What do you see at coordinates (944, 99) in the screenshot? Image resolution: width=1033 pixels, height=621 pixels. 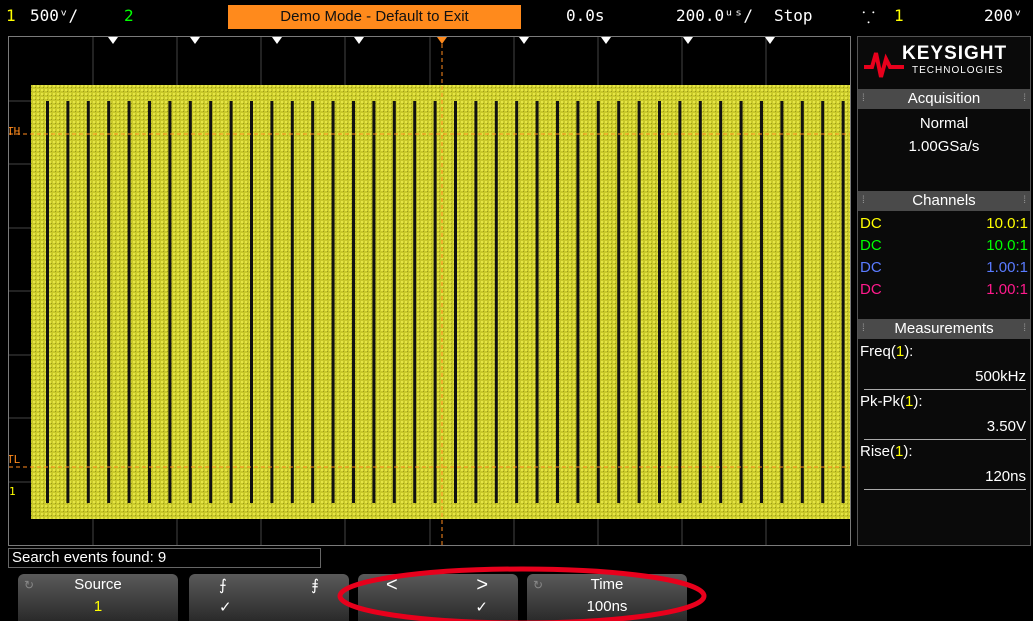 I see `acquisition-header: ⁞ Acquisition ⁞` at bounding box center [944, 99].